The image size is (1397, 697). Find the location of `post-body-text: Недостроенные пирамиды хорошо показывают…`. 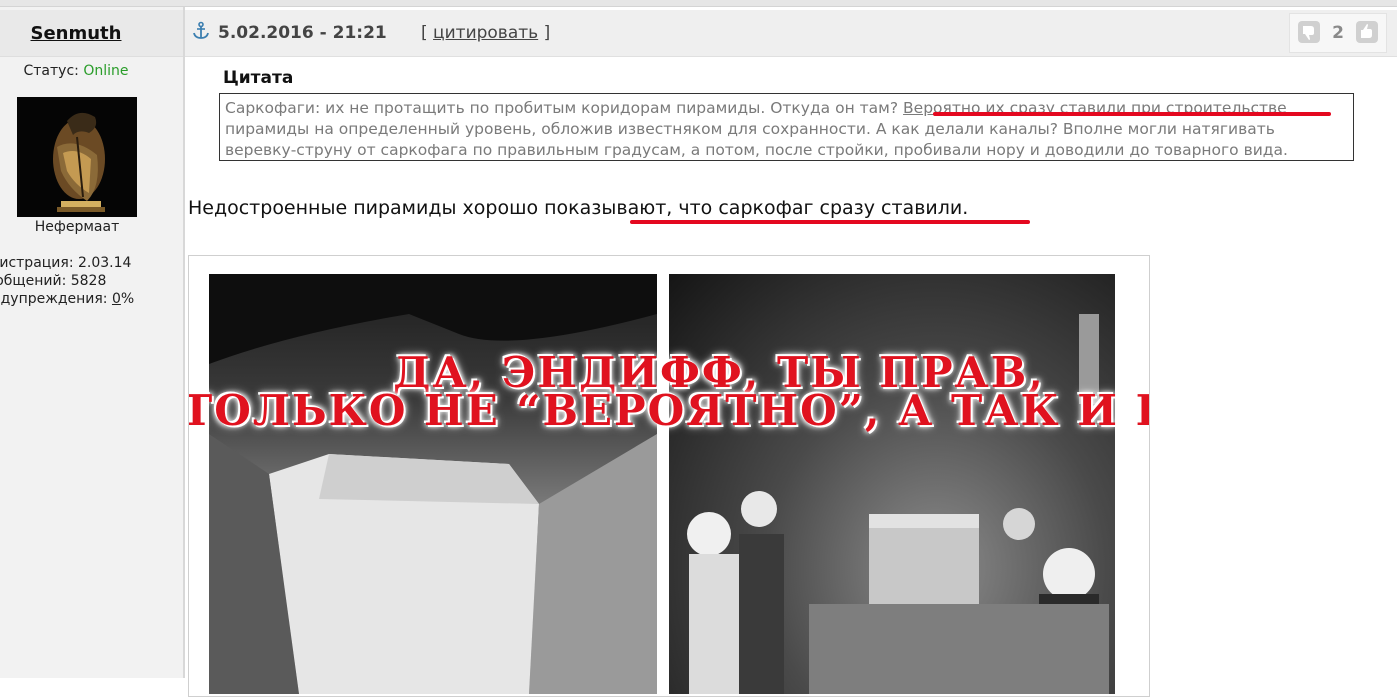

post-body-text: Недостроенные пирамиды хорошо показывают… is located at coordinates (578, 208).